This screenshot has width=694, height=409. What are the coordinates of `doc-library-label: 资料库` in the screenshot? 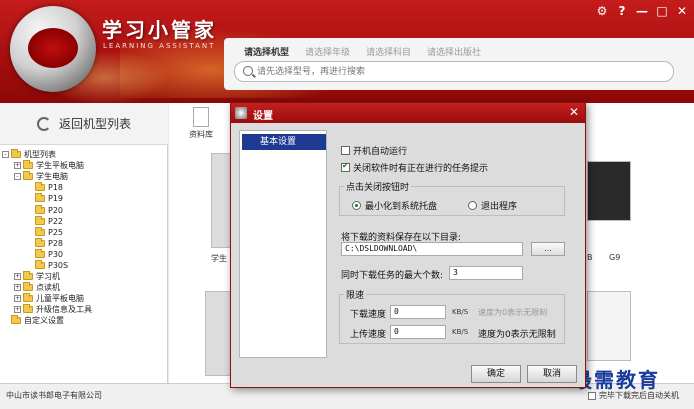 It's located at (201, 134).